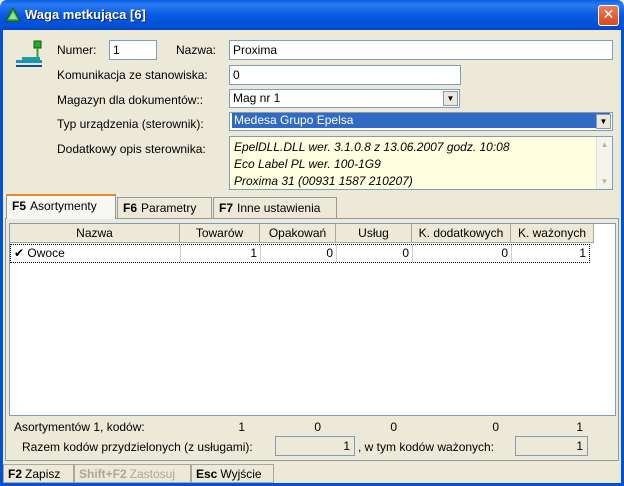 The width and height of the screenshot is (624, 486). I want to click on key-label: Esc, so click(207, 474).